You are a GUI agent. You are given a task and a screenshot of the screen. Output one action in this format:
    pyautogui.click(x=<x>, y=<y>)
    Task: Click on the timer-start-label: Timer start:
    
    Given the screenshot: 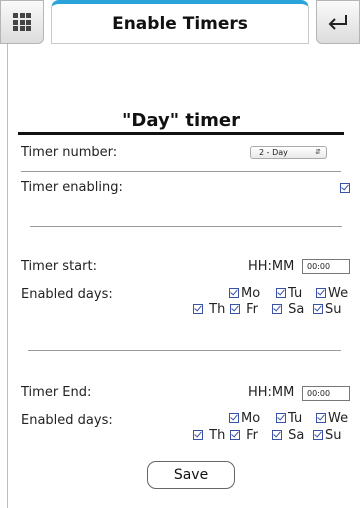 What is the action you would take?
    pyautogui.click(x=59, y=266)
    